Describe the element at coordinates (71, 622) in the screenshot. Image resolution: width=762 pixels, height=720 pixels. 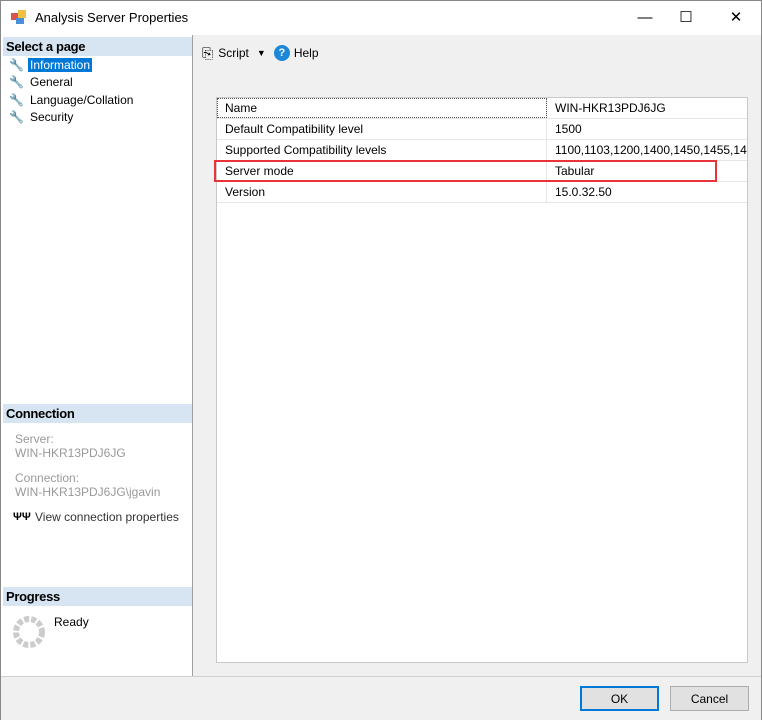
I see `progress-status: Ready` at that location.